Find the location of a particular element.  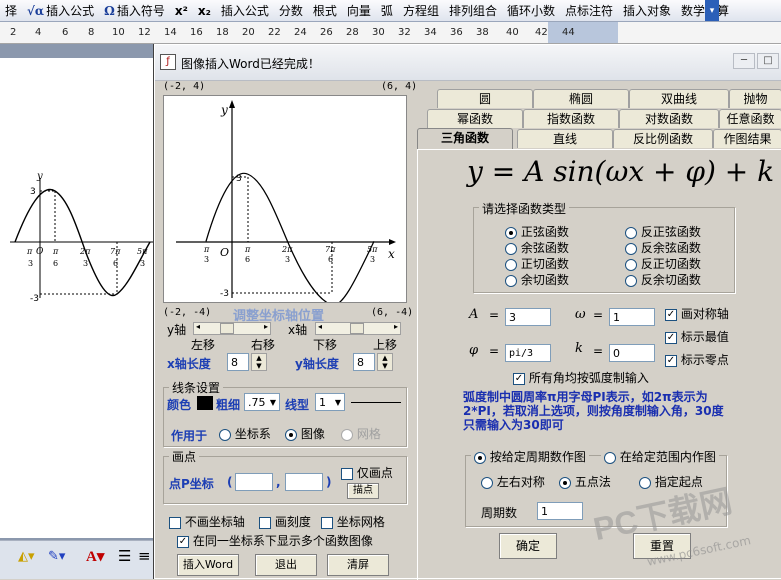

ok-button: 确定 is located at coordinates (528, 546).